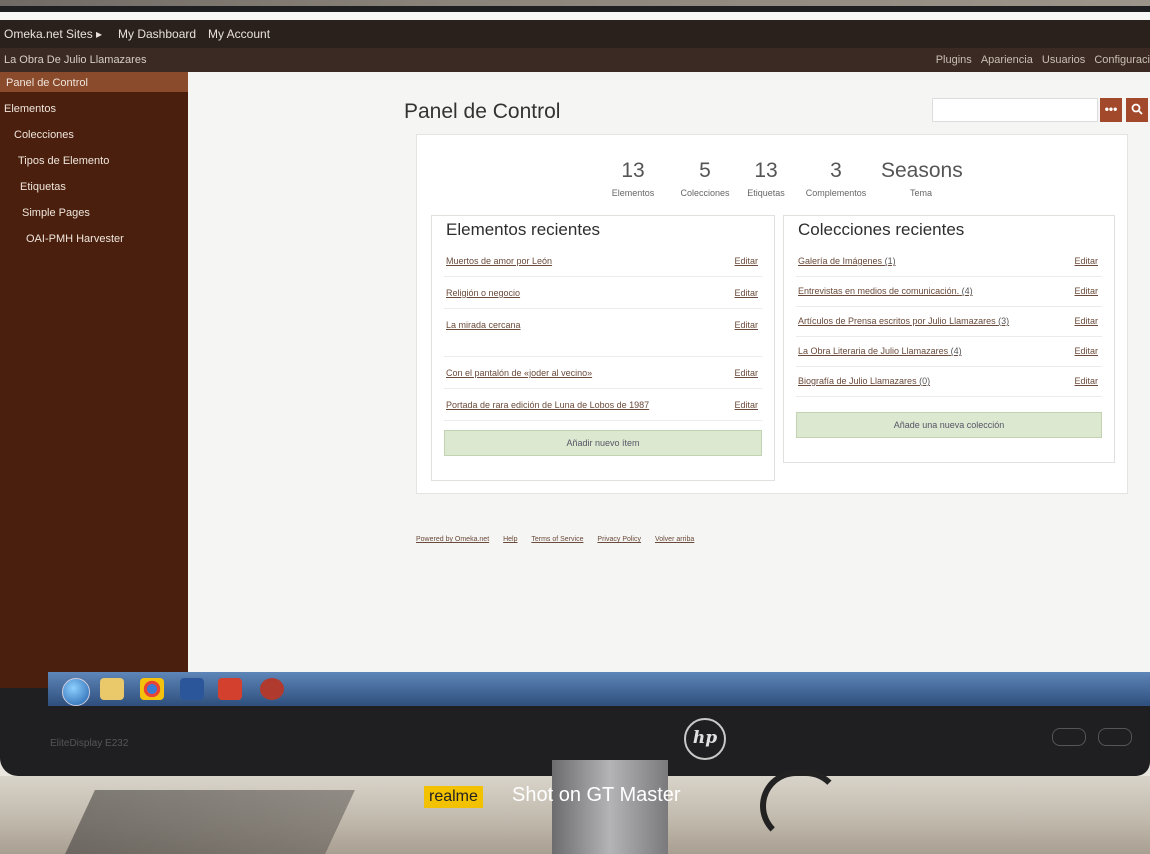 Image resolution: width=1150 pixels, height=854 pixels. I want to click on stat-theme: Seasons Tema, so click(922, 180).